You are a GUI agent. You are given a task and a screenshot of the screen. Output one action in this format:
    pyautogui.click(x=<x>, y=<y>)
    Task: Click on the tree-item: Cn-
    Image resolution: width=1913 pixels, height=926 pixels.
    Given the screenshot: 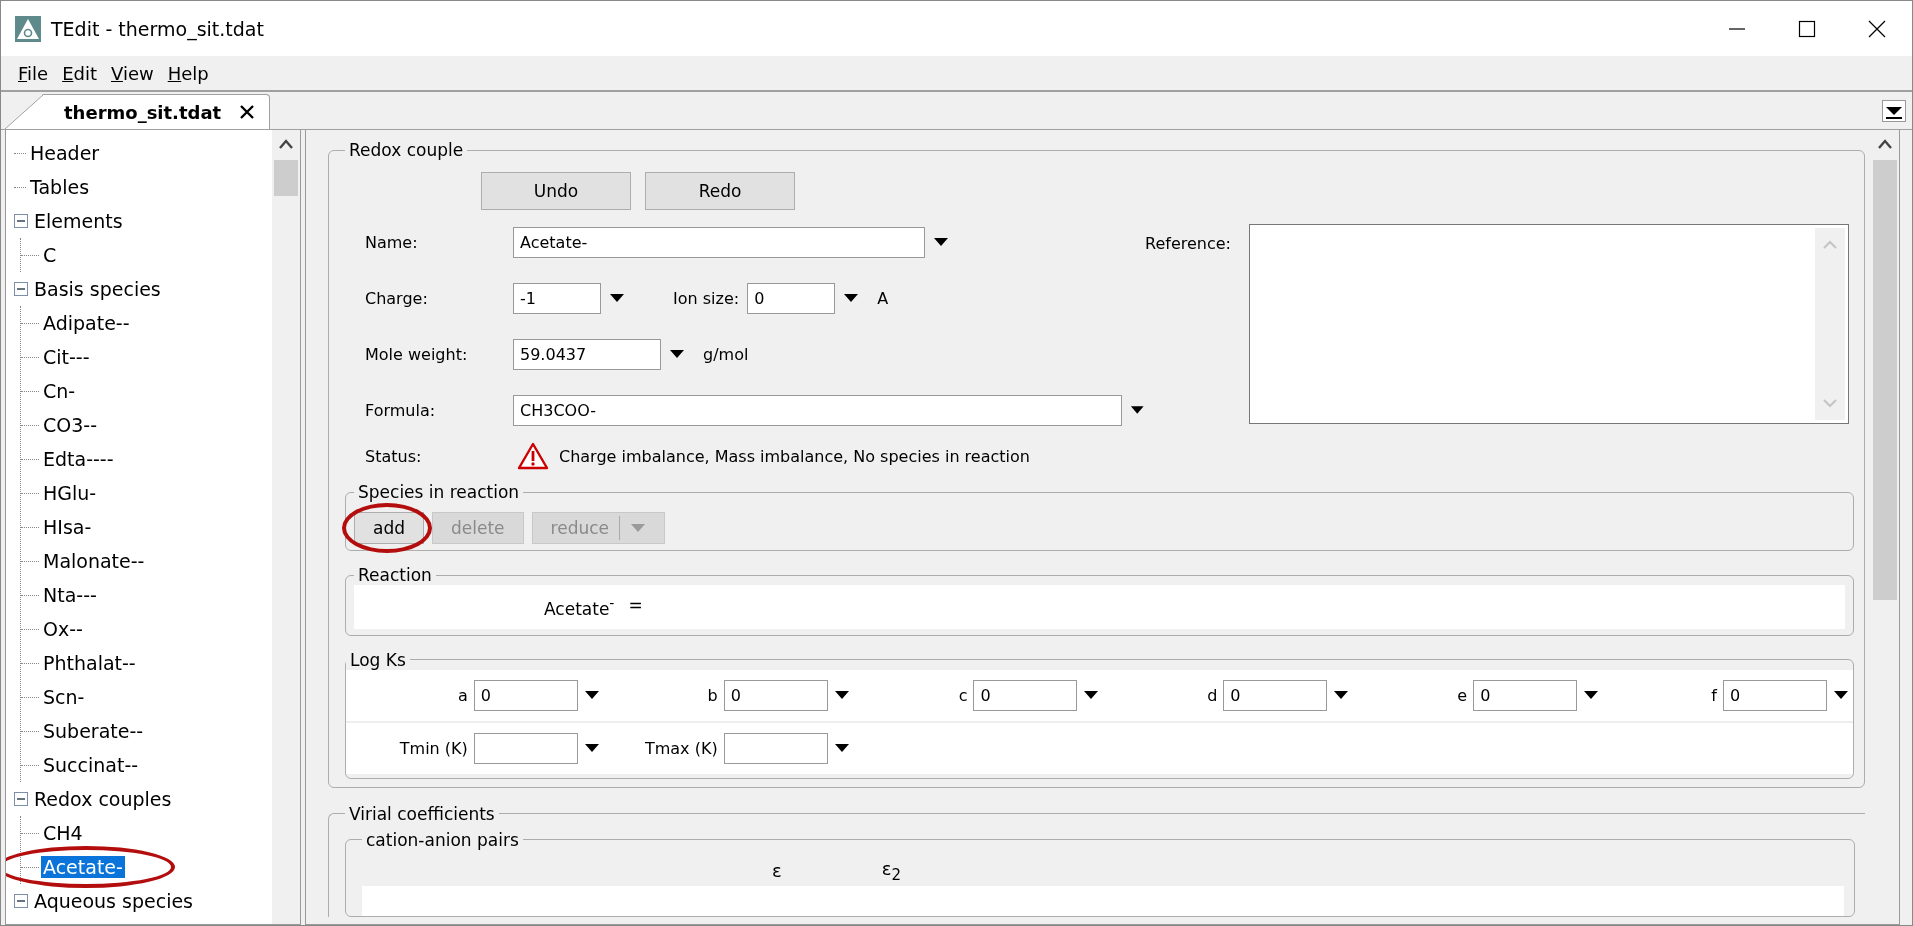 What is the action you would take?
    pyautogui.click(x=59, y=391)
    